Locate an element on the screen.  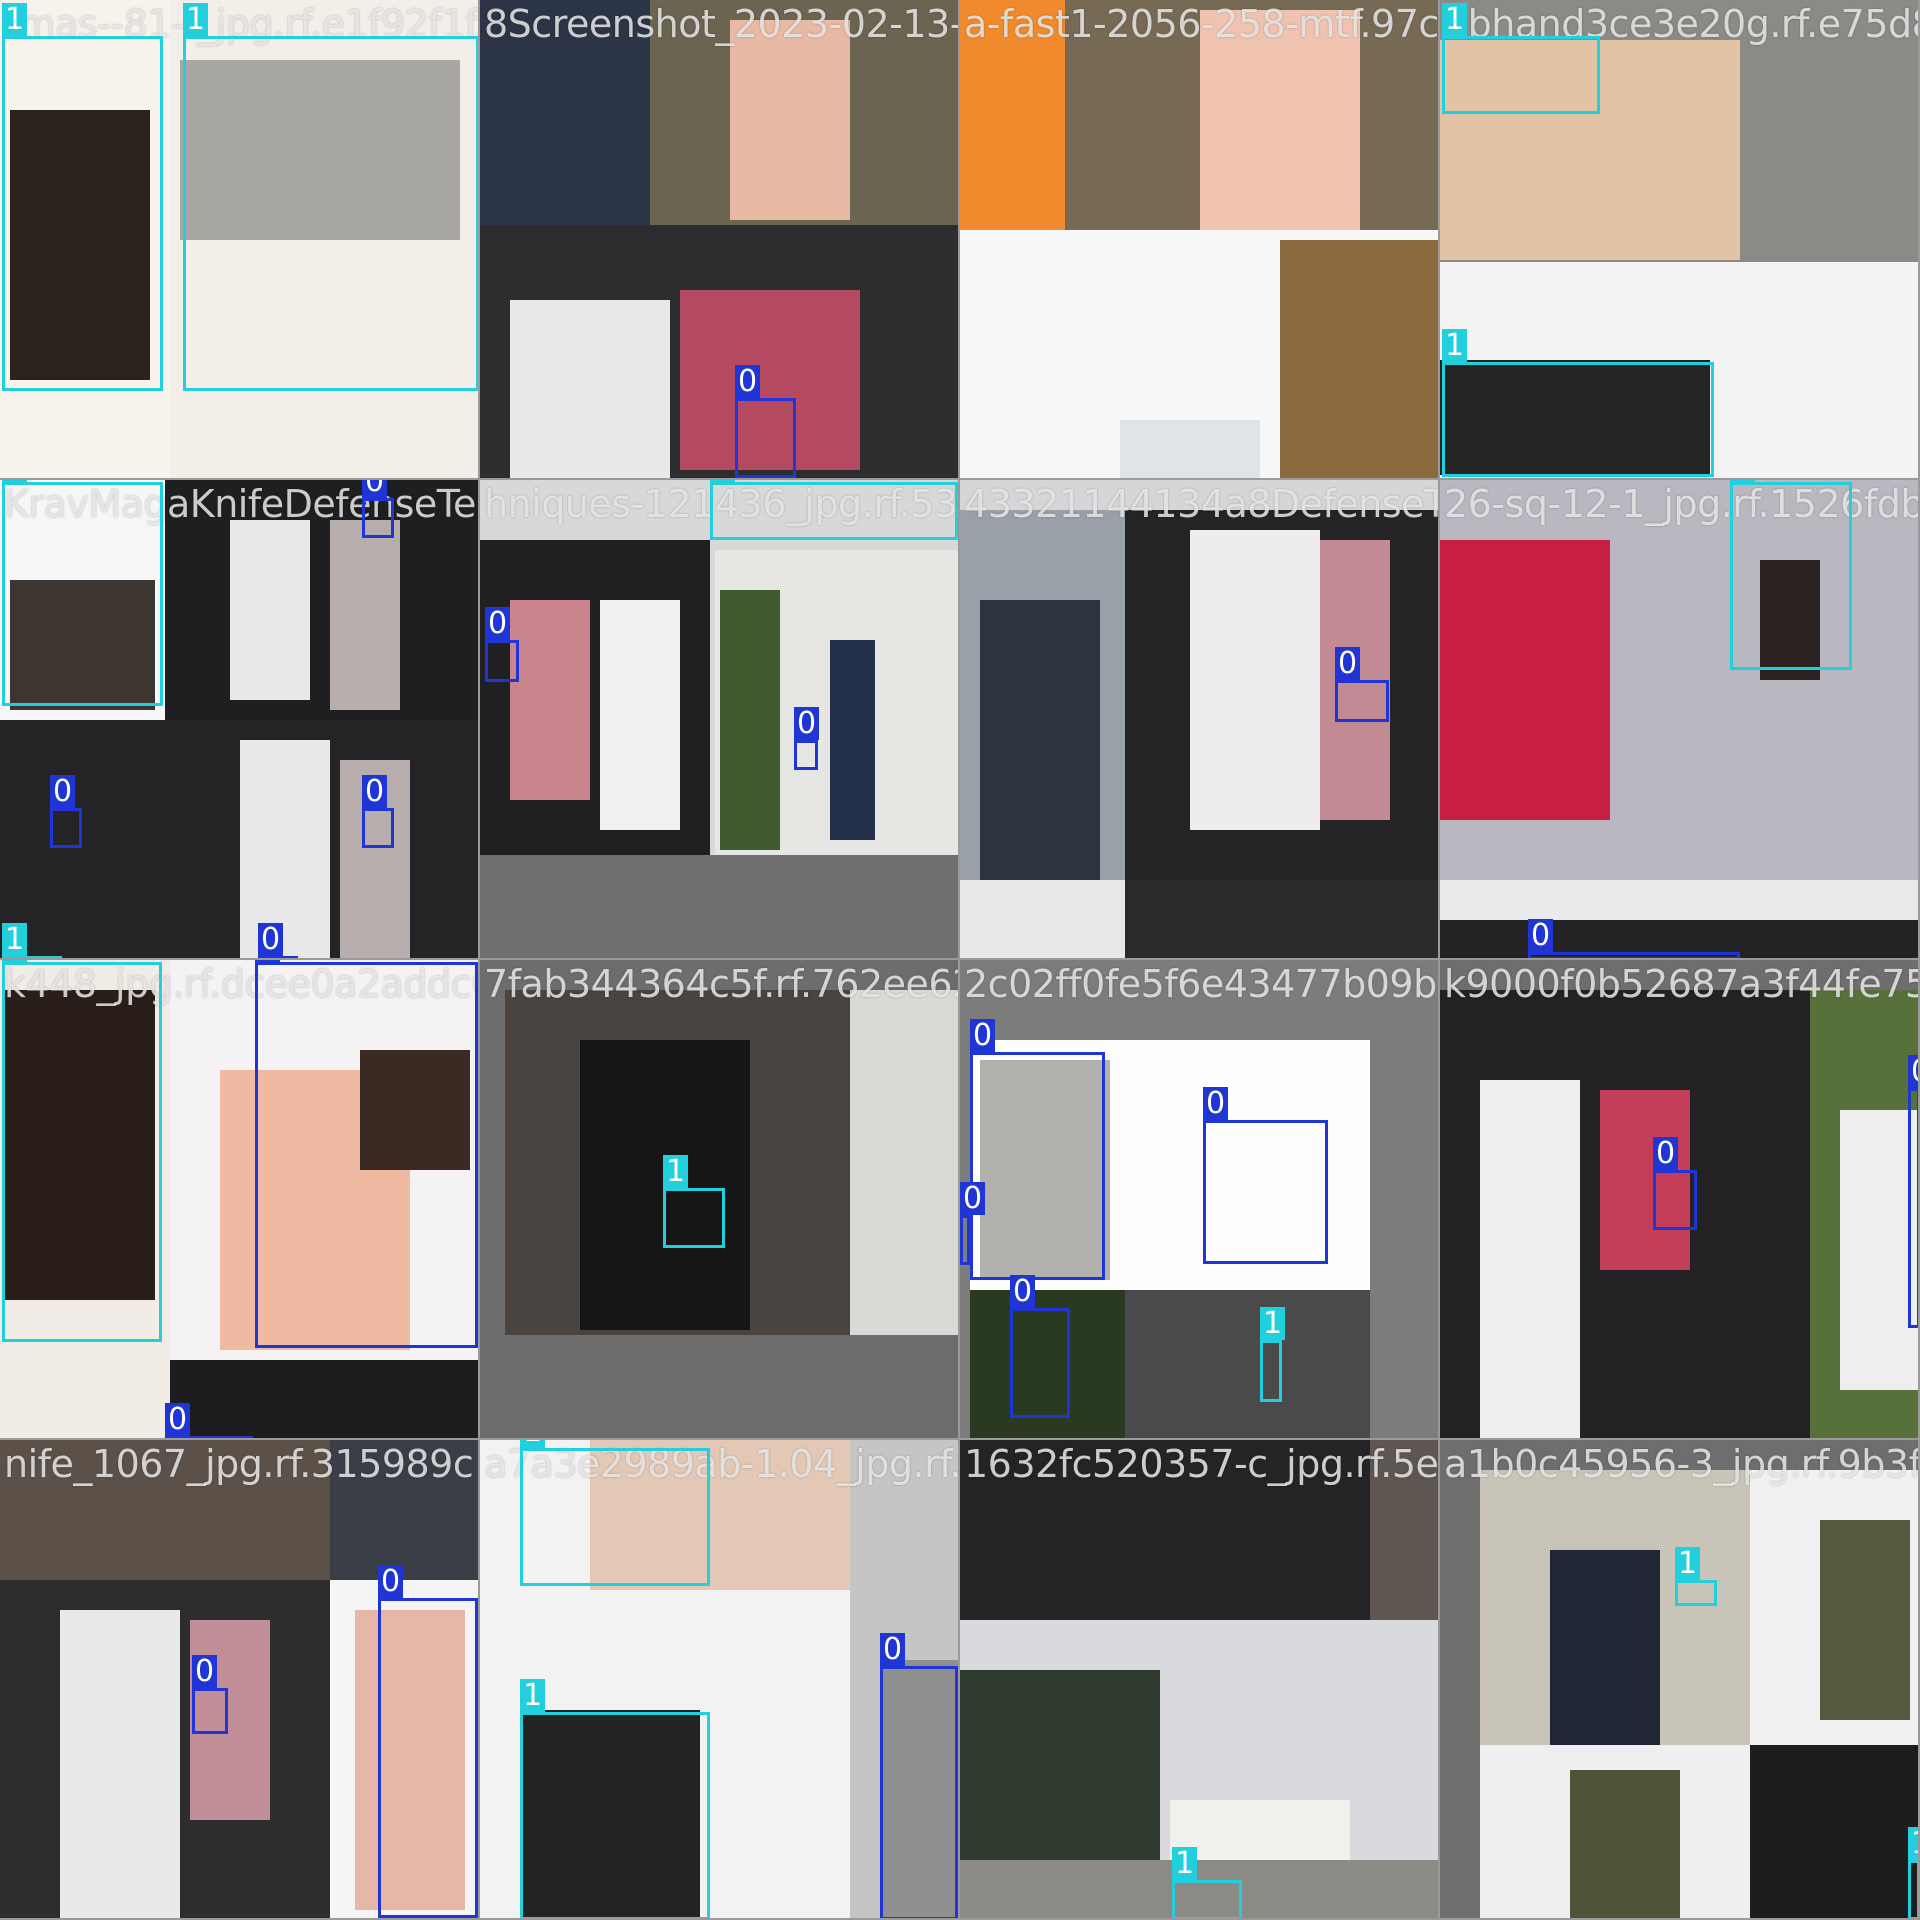
tile-filename-caption: a-fast1-2056-258-mtf.97cd210 is located at coordinates (1201, 24).